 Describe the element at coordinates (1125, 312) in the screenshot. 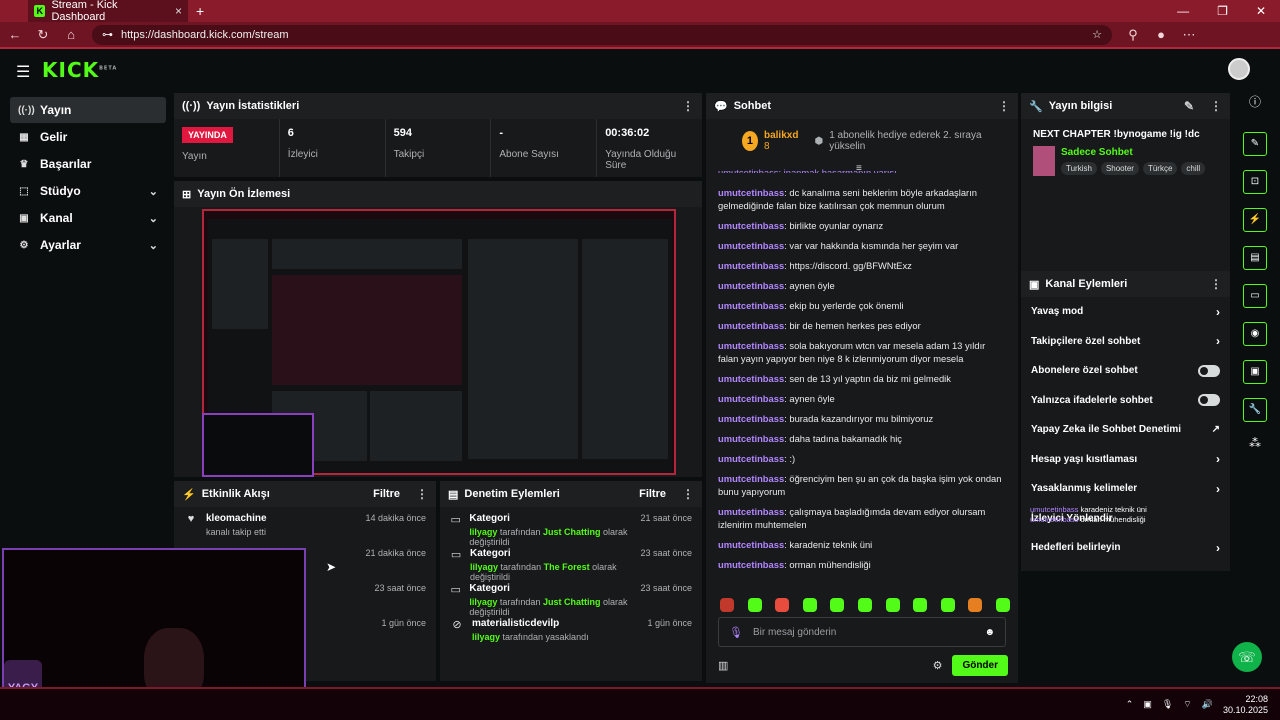

I see `channel-action-0: Yavaş mod ›` at that location.